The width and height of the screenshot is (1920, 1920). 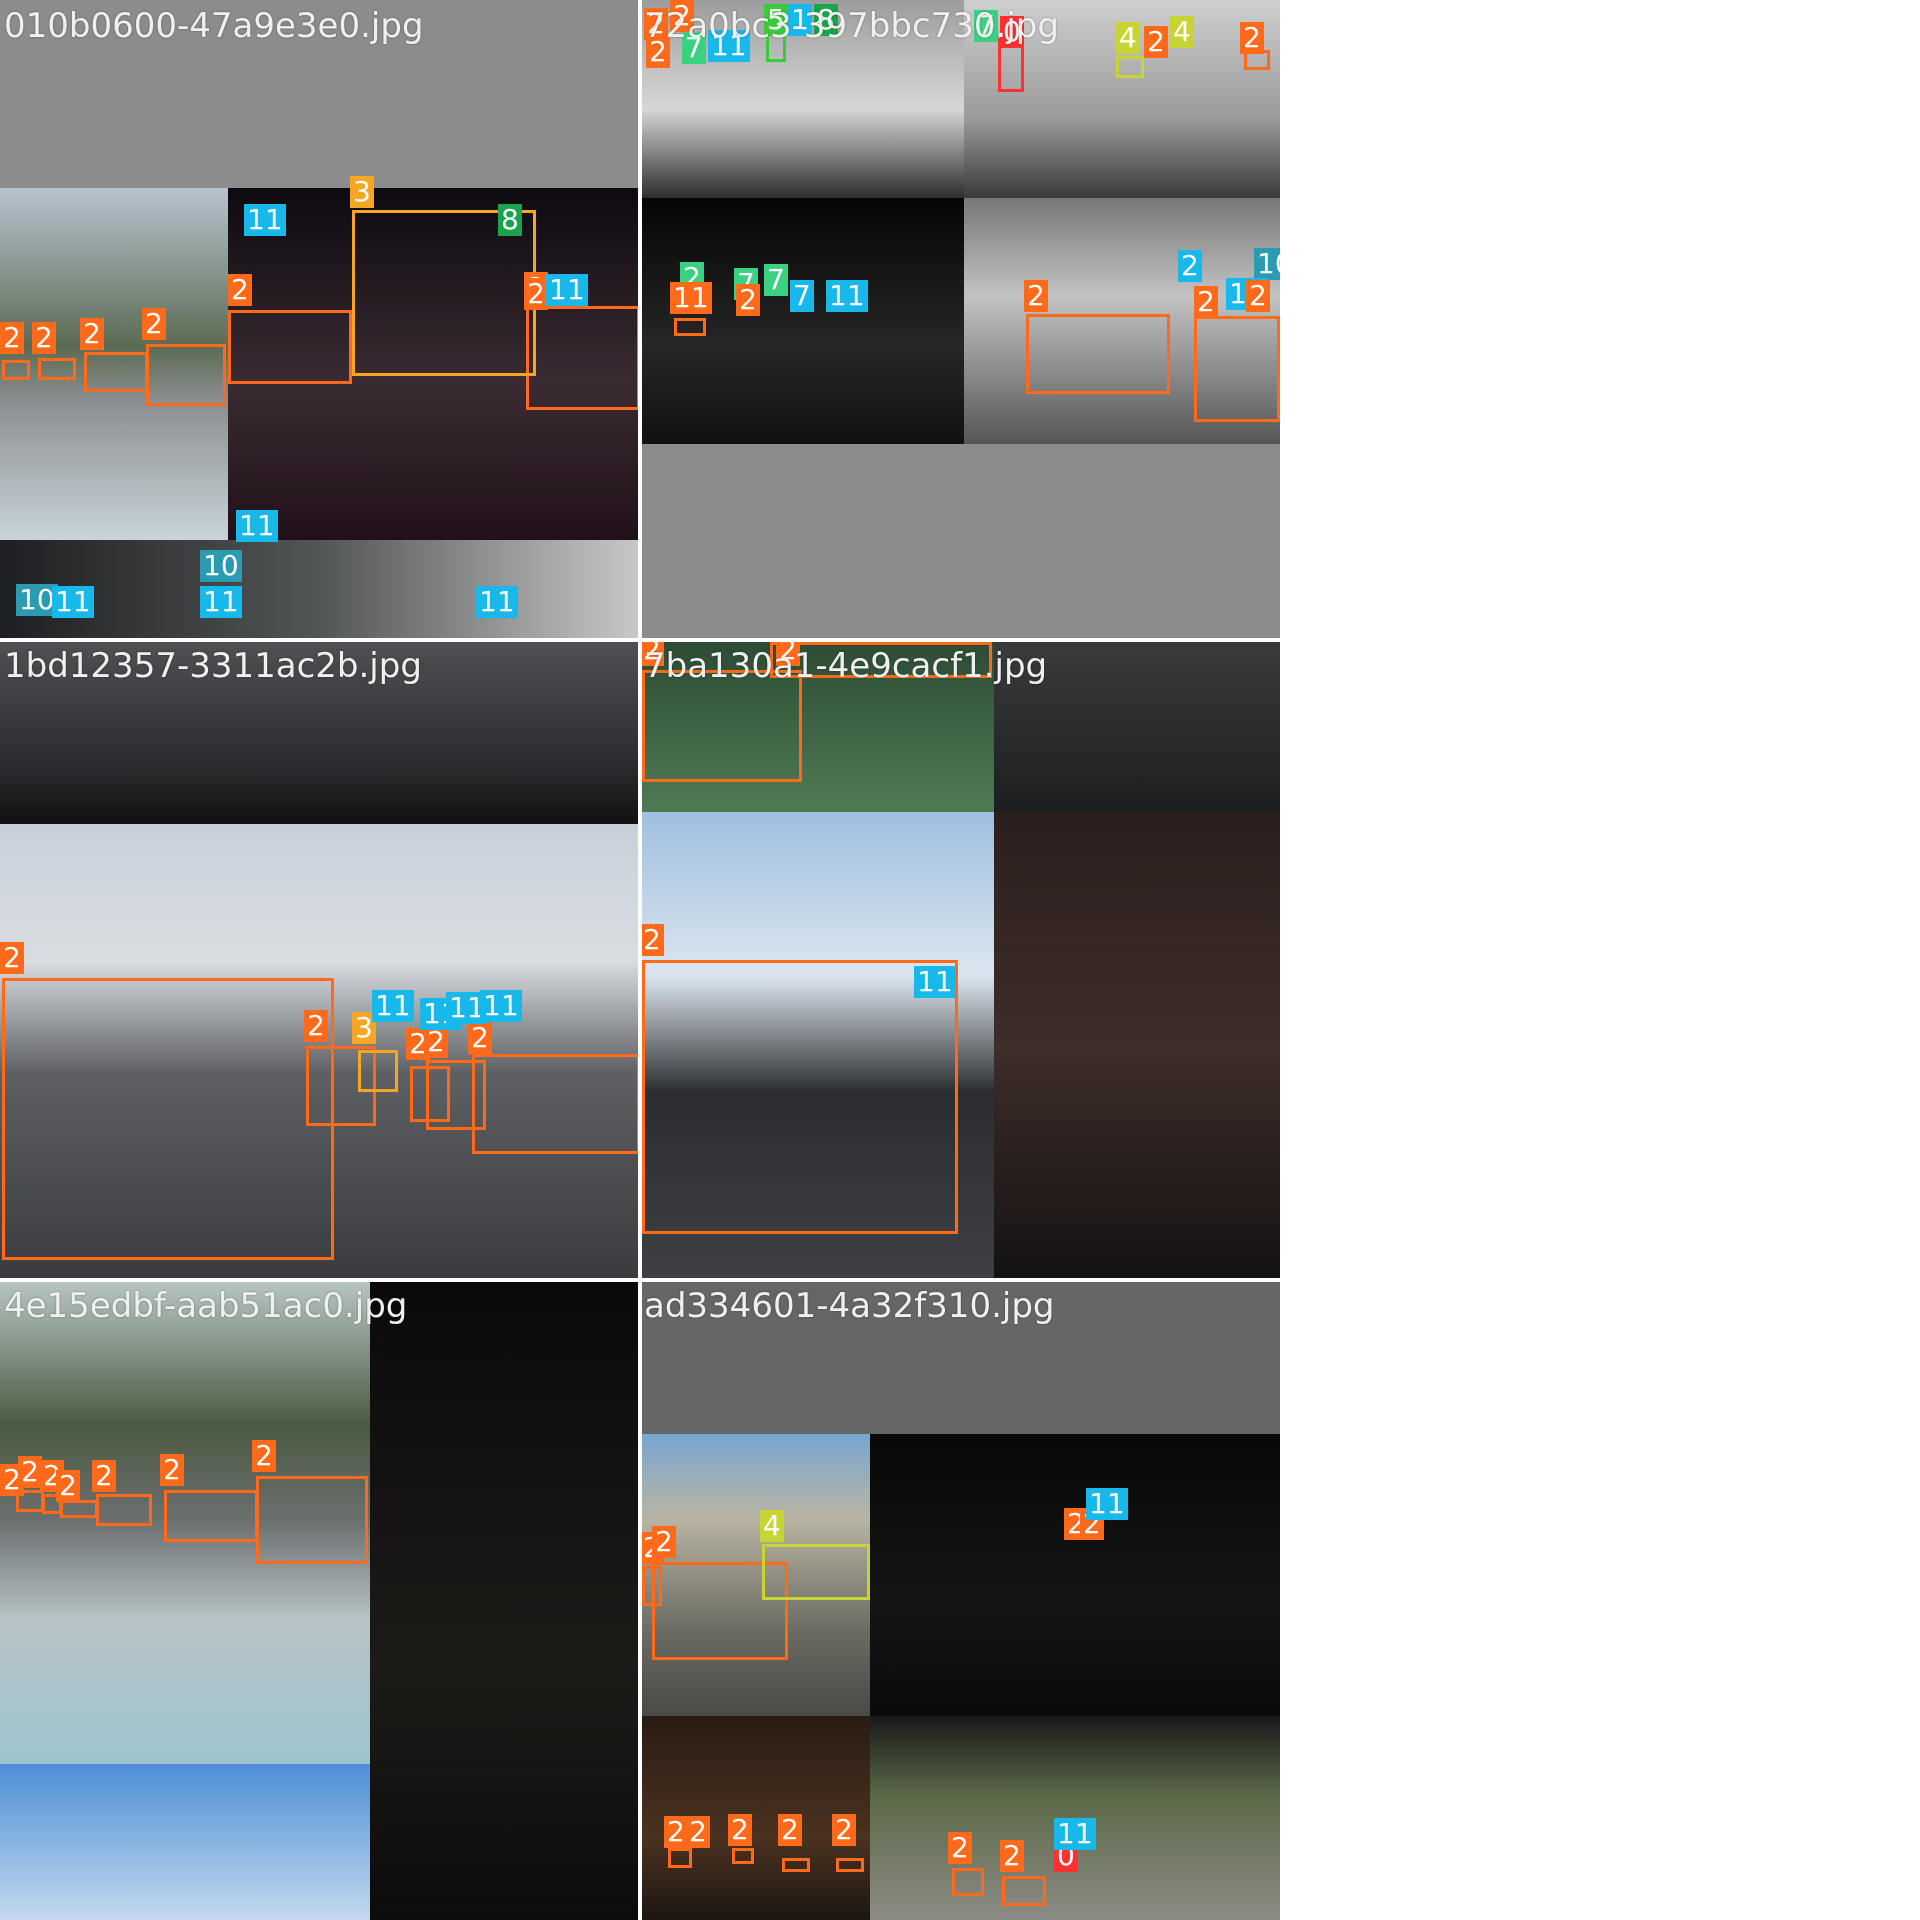 I want to click on tile-filename: ad334601-4a32f310.jpg, so click(x=849, y=1306).